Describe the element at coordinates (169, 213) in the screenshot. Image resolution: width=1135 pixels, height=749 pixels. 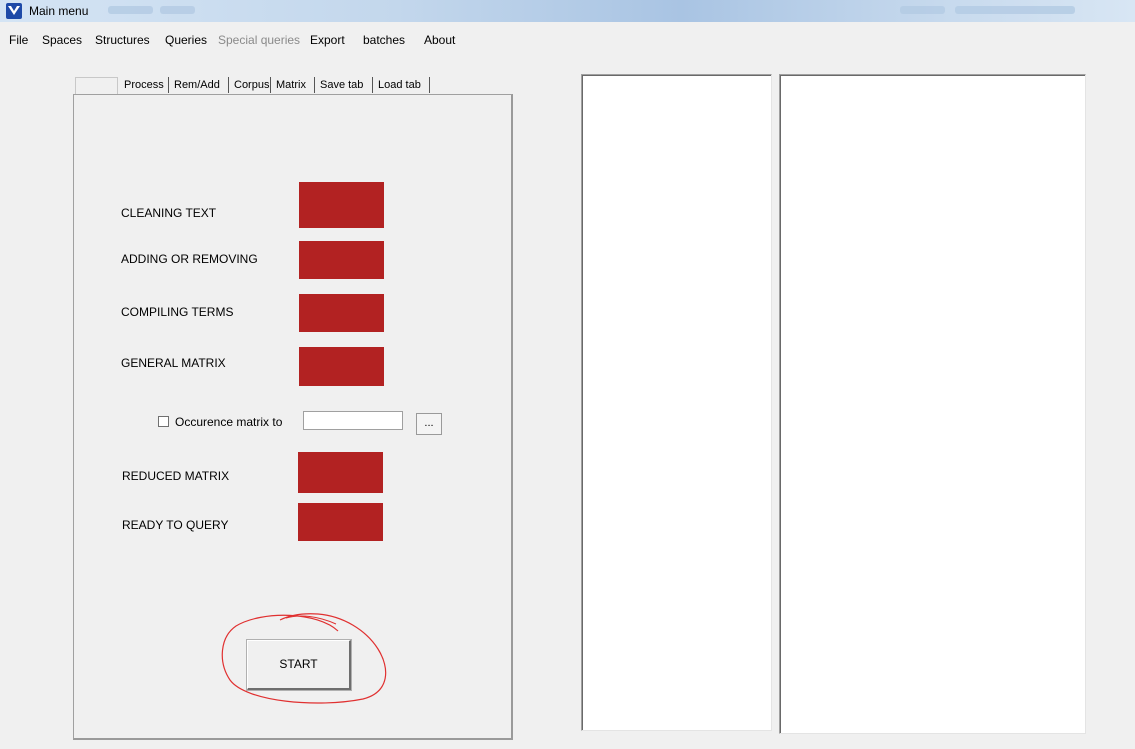
I see `step-label-cleaning-text: CLEANING TEXT` at that location.